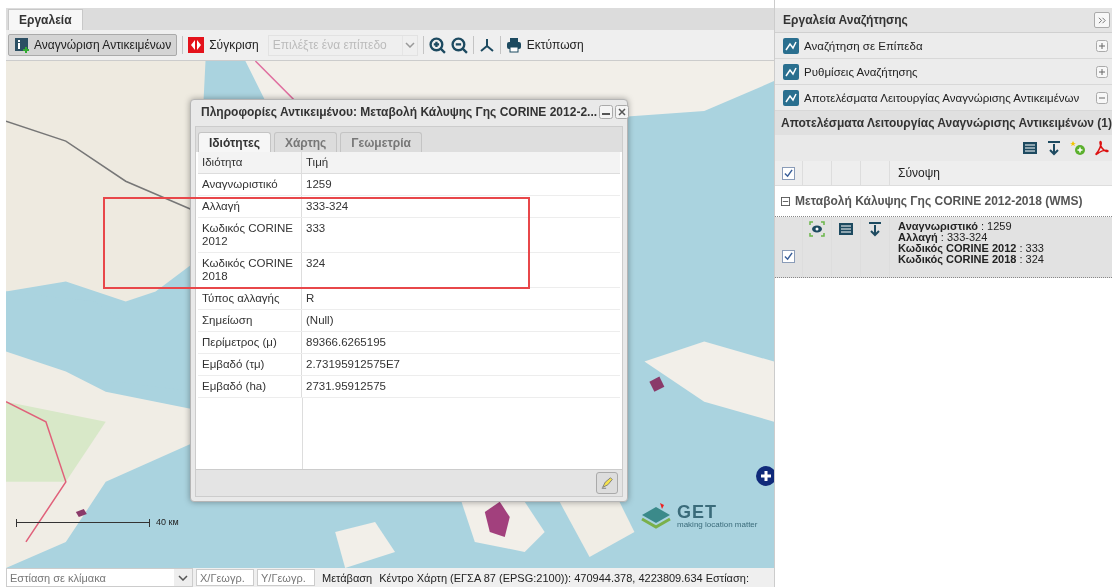  I want to click on collapse-toggle-icon, so click(786, 201).